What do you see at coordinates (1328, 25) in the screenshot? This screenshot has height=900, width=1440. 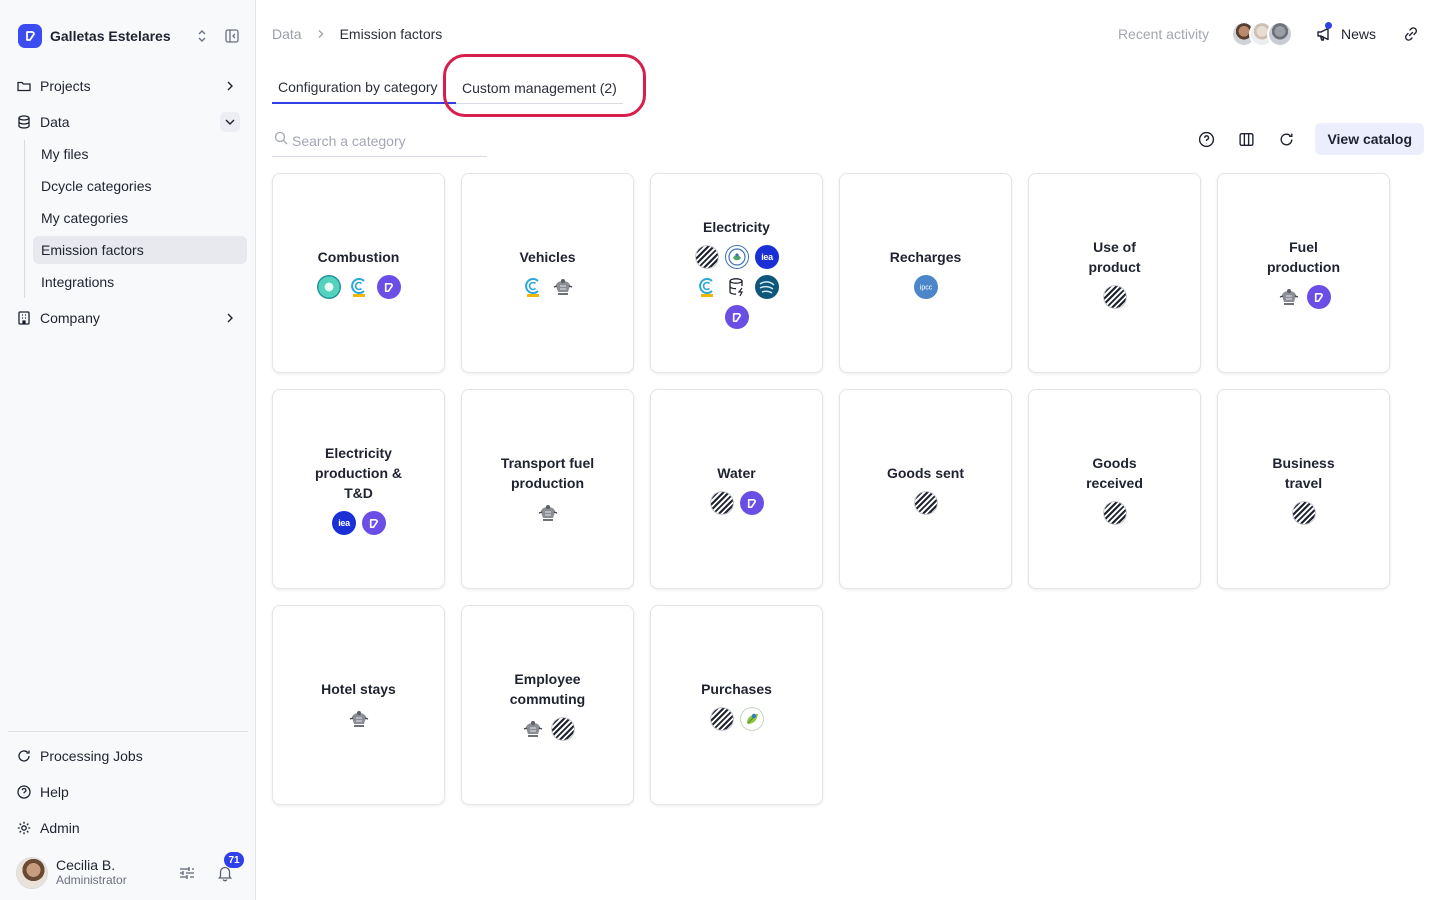 I see `news-indicator` at bounding box center [1328, 25].